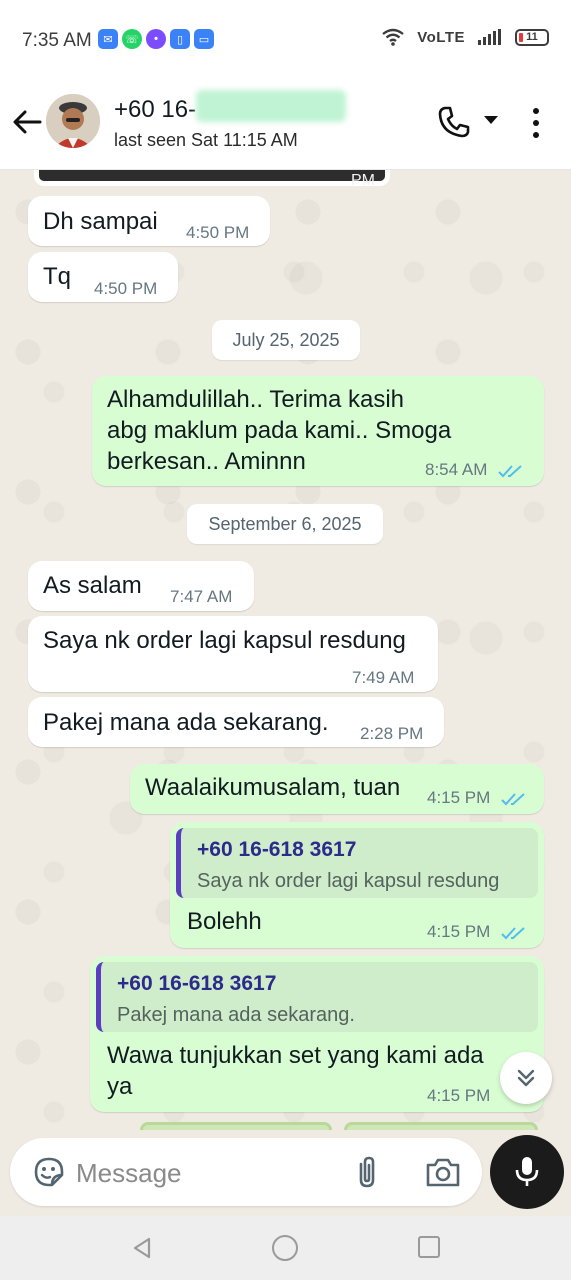 The height and width of the screenshot is (1280, 571). I want to click on scroll-to-bottom-button, so click(526, 1078).